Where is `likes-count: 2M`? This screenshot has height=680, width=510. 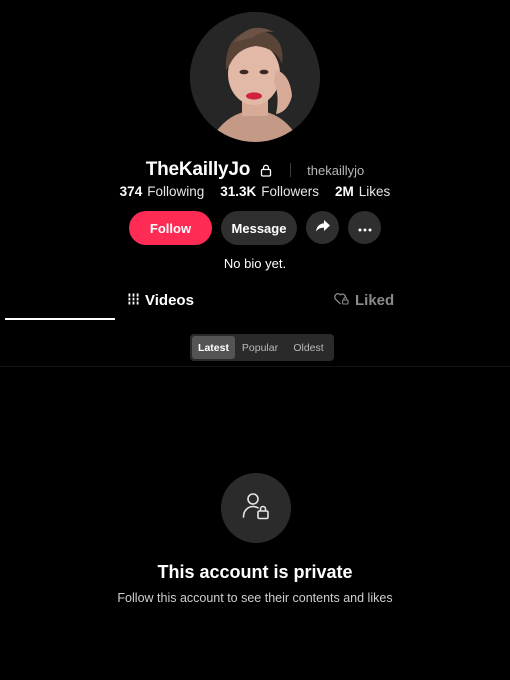
likes-count: 2M is located at coordinates (344, 191).